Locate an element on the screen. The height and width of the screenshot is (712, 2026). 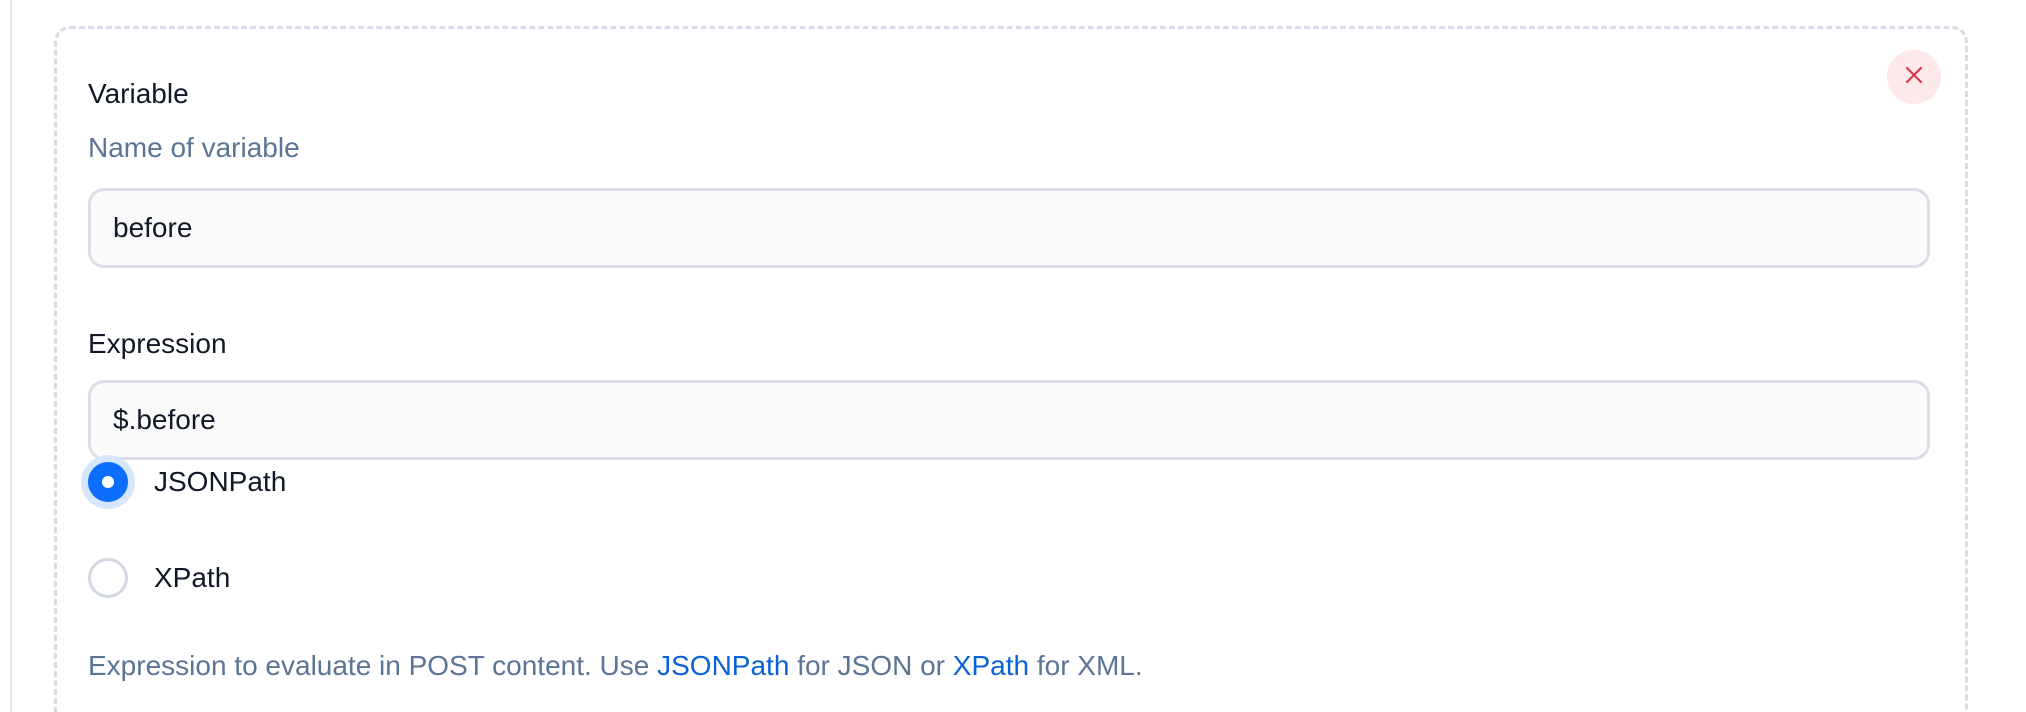
expression-input: $.before is located at coordinates (1009, 420).